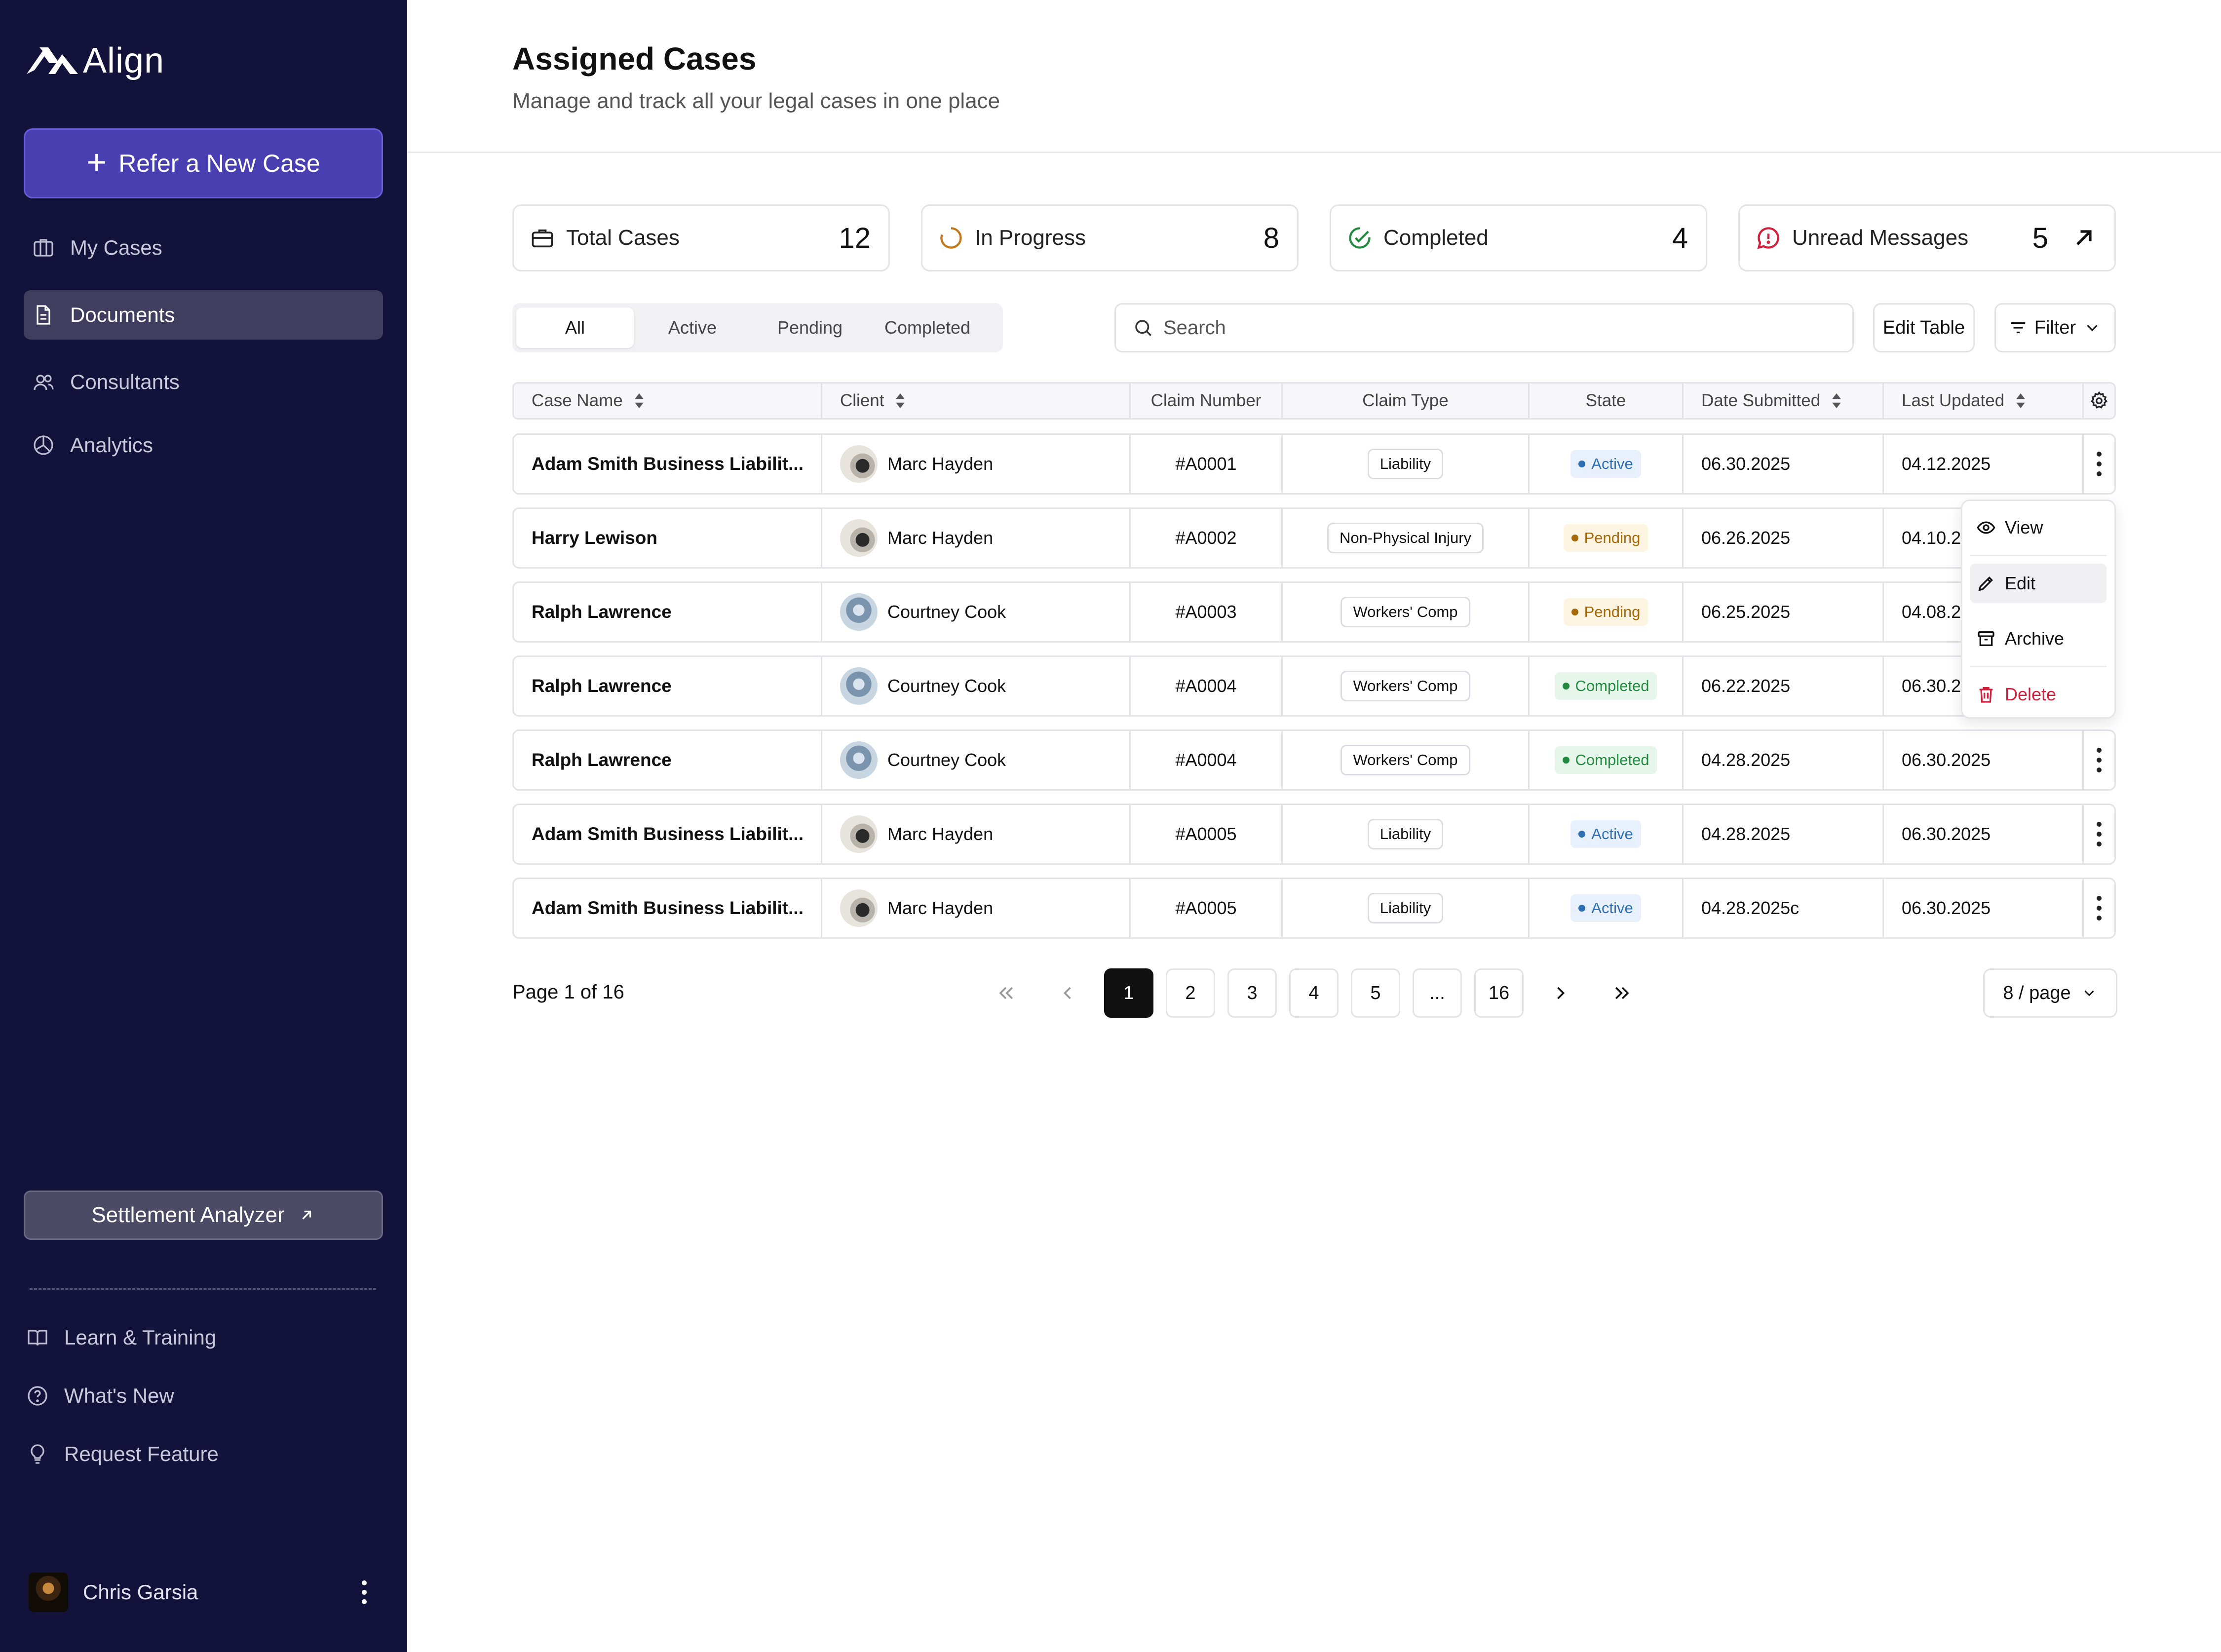 The height and width of the screenshot is (1652, 2221). Describe the element at coordinates (203, 1396) in the screenshot. I see `sidebar-item-whats-new: What's New` at that location.